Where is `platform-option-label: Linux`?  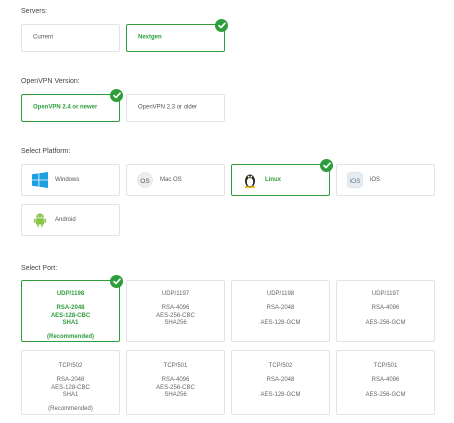
platform-option-label: Linux is located at coordinates (273, 180).